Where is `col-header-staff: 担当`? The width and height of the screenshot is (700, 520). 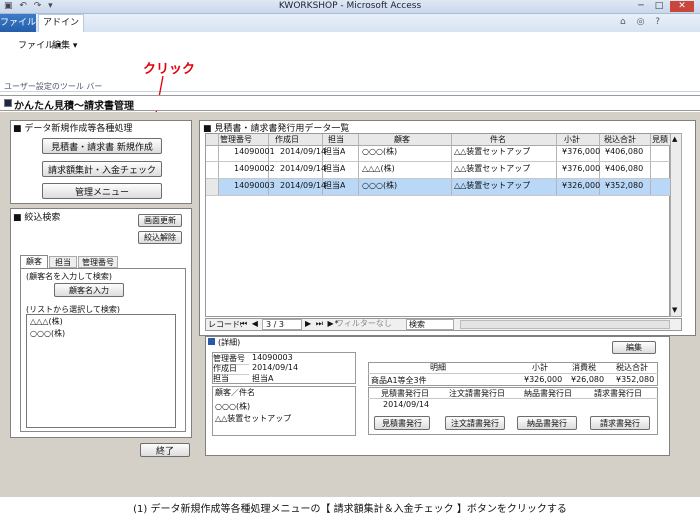
col-header-staff: 担当 is located at coordinates (336, 140).